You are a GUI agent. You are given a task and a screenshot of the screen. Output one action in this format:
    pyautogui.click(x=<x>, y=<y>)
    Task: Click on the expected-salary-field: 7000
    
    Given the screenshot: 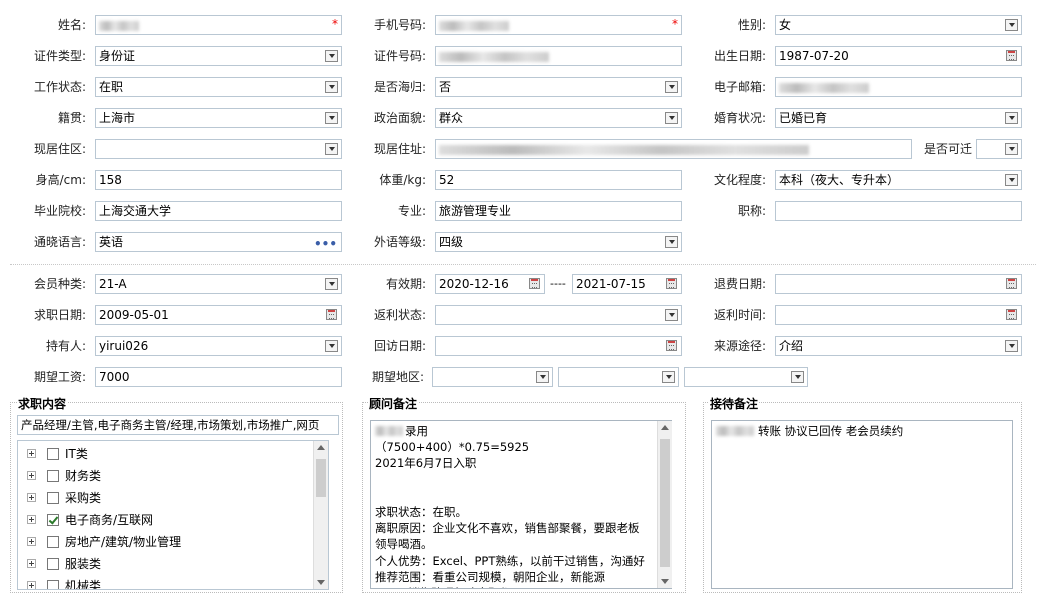 What is the action you would take?
    pyautogui.click(x=218, y=377)
    